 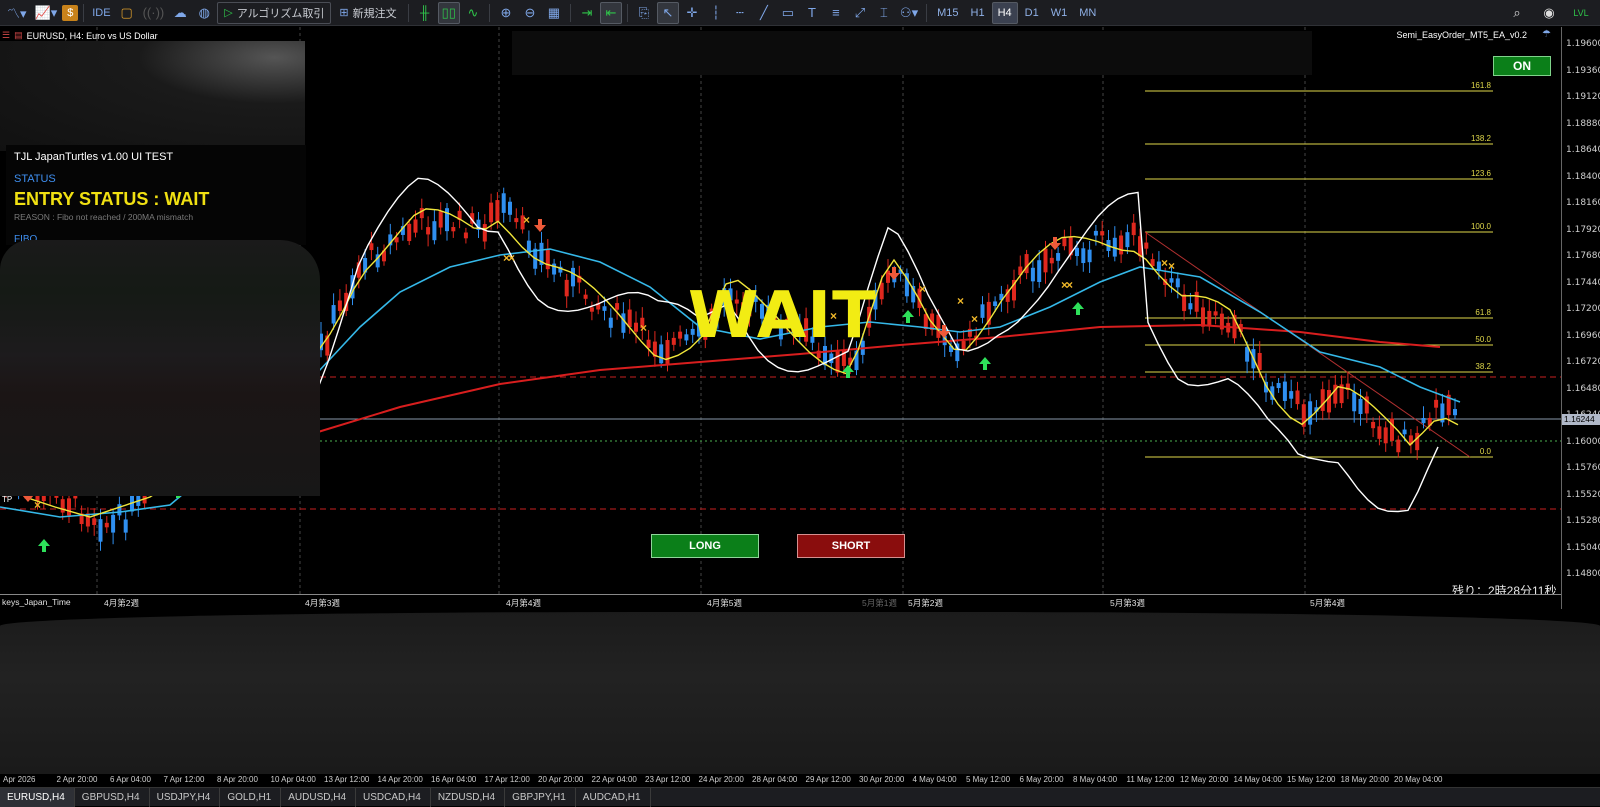 I want to click on market-icon: ▢, so click(x=127, y=13).